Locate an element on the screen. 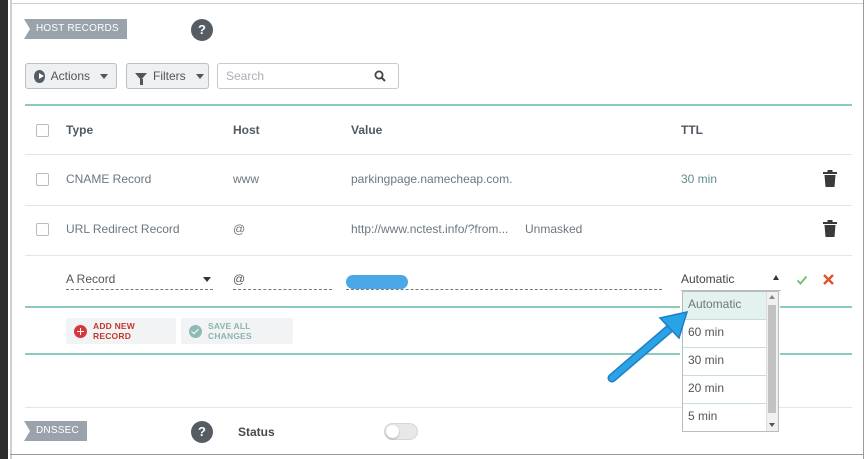  edit-row-bottom-border-right is located at coordinates (816, 307).